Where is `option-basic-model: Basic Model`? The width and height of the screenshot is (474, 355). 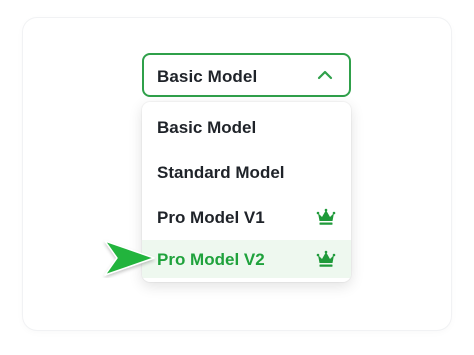
option-basic-model: Basic Model is located at coordinates (246, 127).